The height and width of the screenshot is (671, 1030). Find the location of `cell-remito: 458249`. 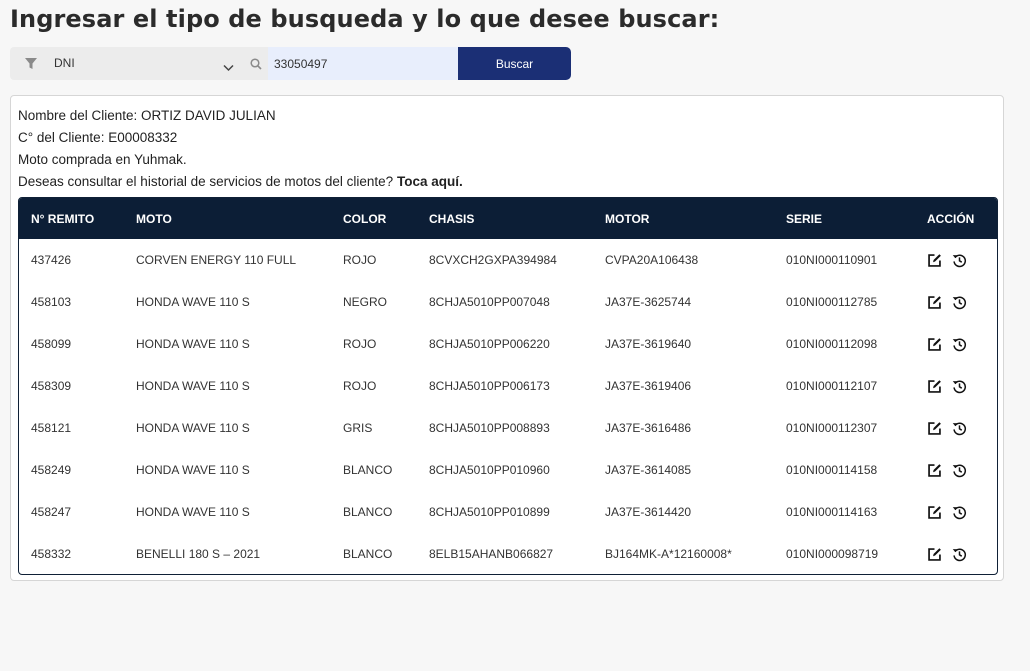

cell-remito: 458249 is located at coordinates (51, 470).